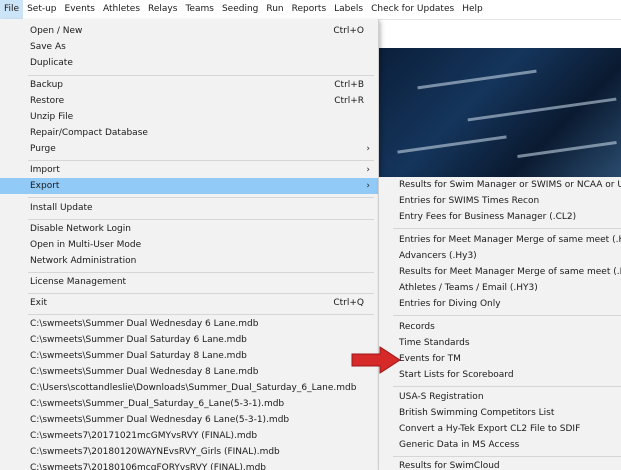  Describe the element at coordinates (51, 63) in the screenshot. I see `menu-item-label: Duplicate` at that location.